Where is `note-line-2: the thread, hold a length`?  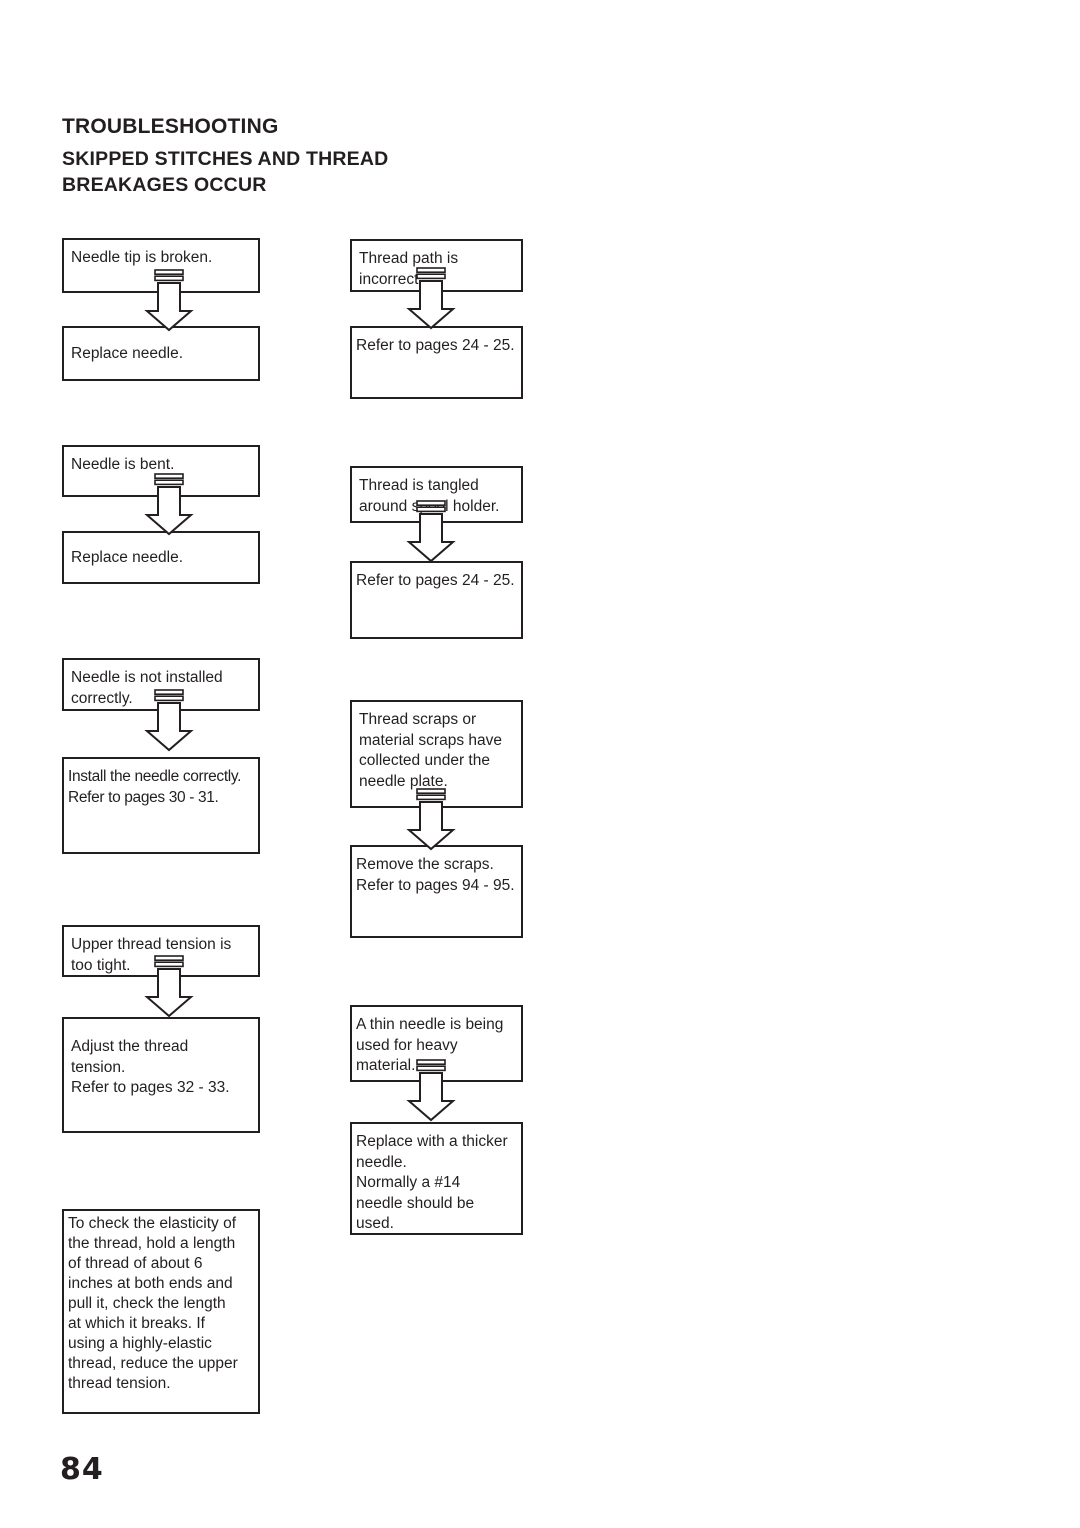
note-line-2: the thread, hold a length is located at coordinates (152, 1243).